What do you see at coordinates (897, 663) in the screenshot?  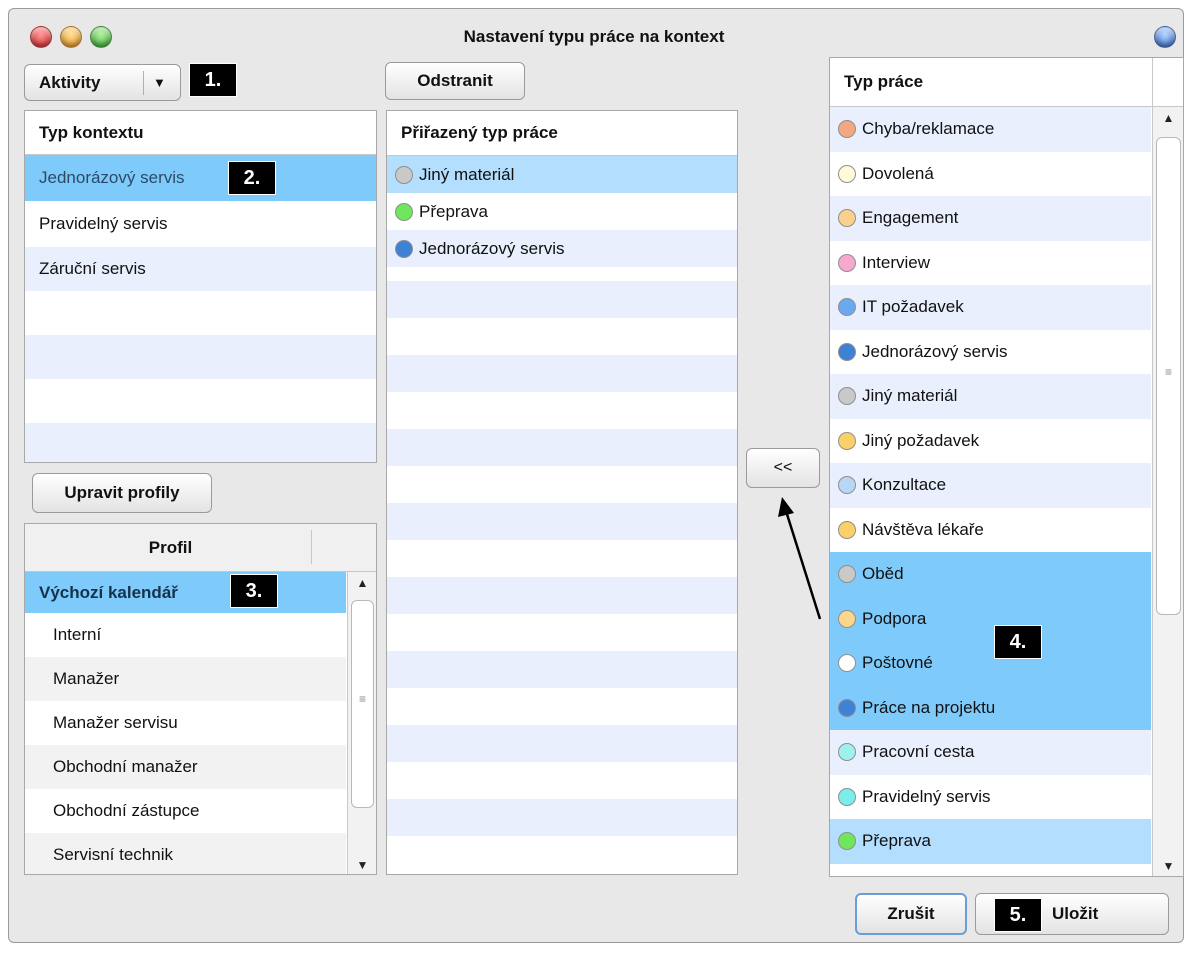 I see `work-type-label: Poštovné` at bounding box center [897, 663].